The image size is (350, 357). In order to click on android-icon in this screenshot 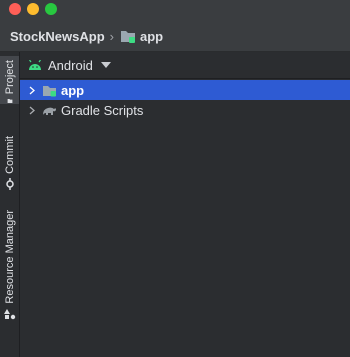, I will do `click(35, 64)`.